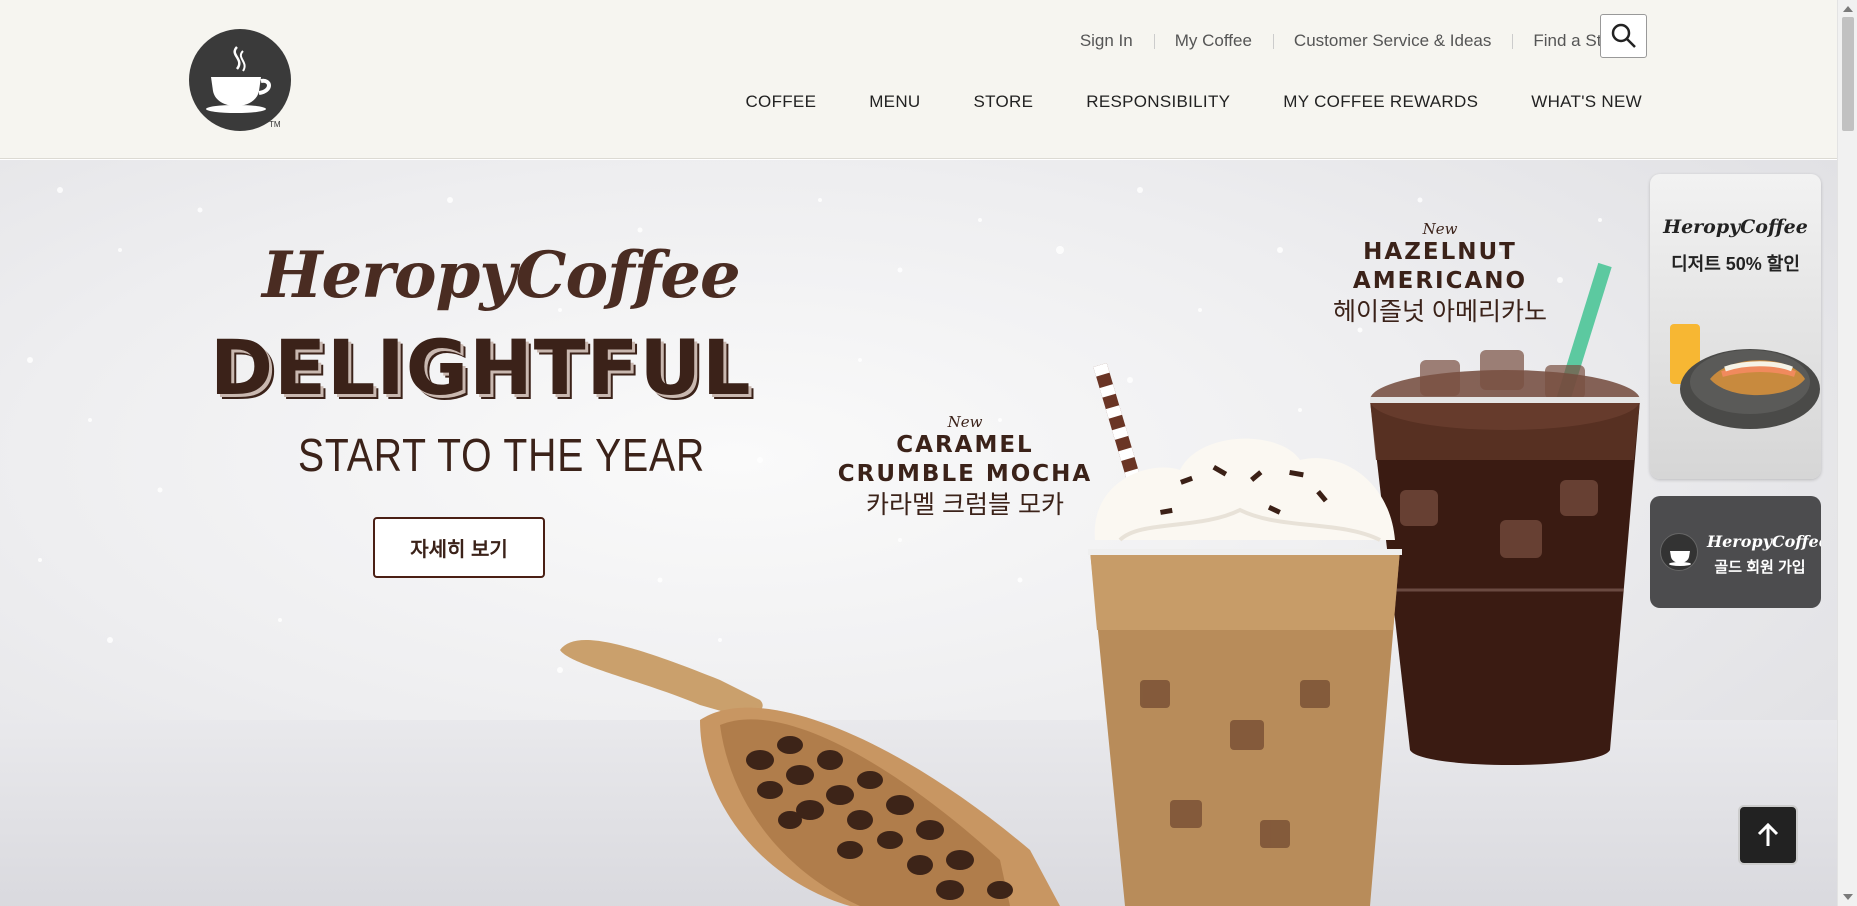 The width and height of the screenshot is (1857, 906). Describe the element at coordinates (1764, 541) in the screenshot. I see `side-banner-brand: HeropyCoffee` at that location.